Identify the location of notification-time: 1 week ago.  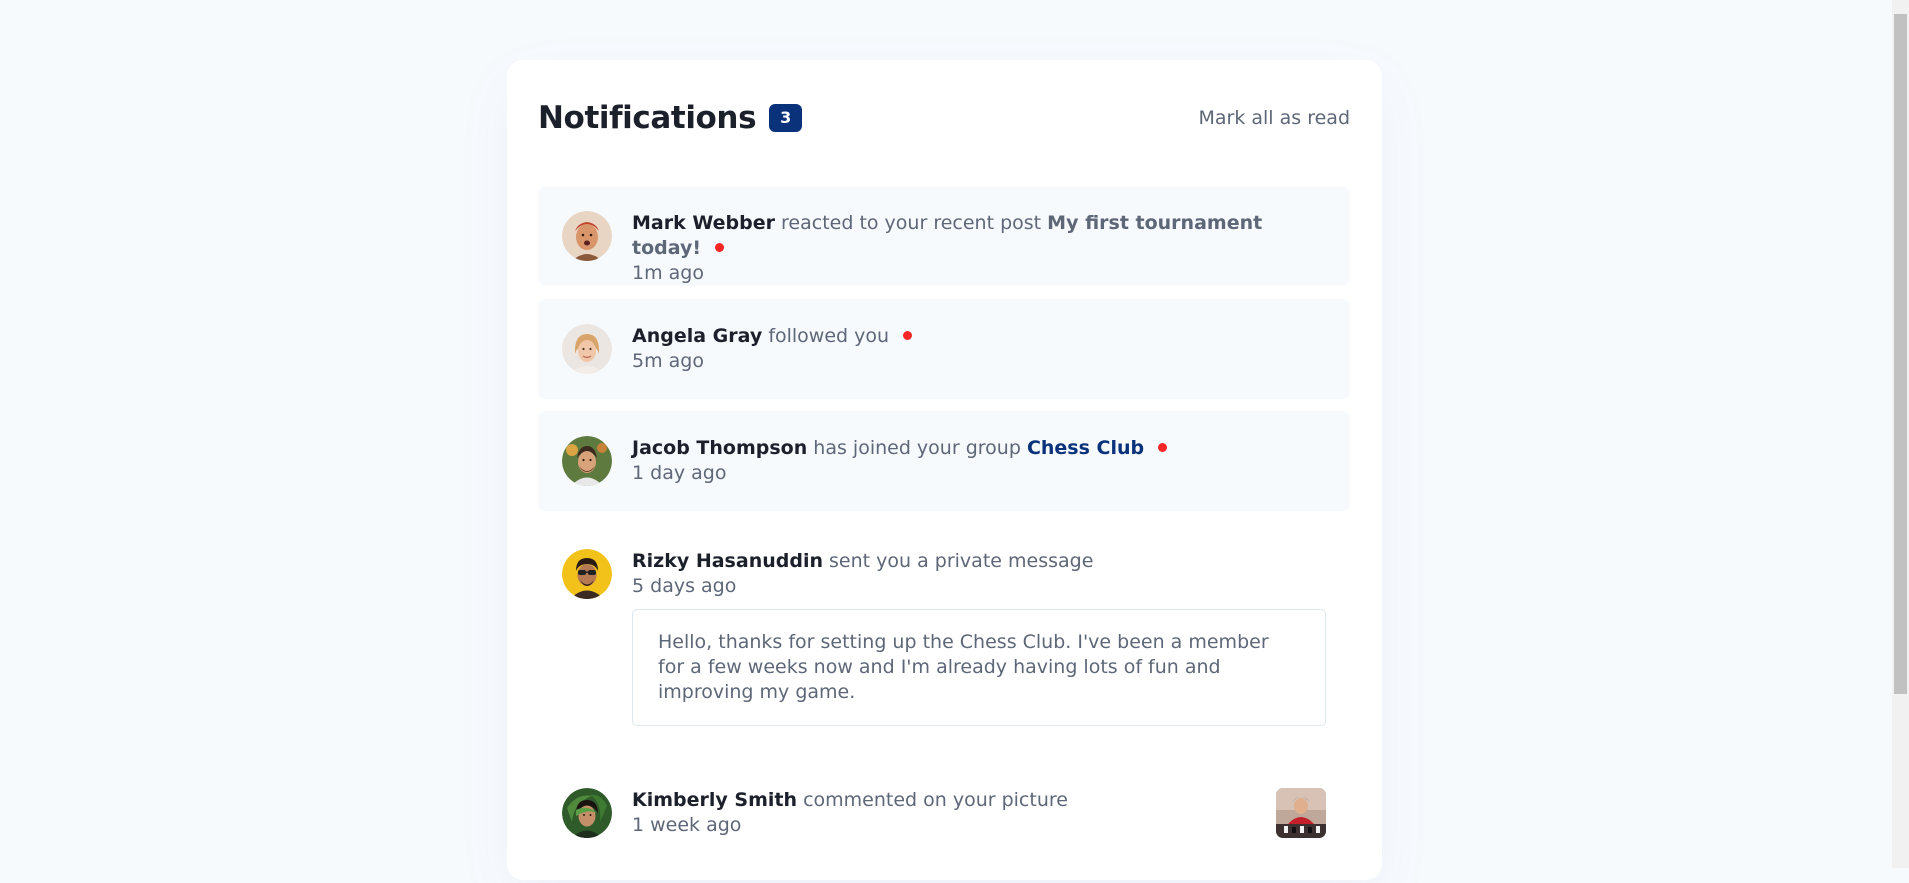
(687, 825).